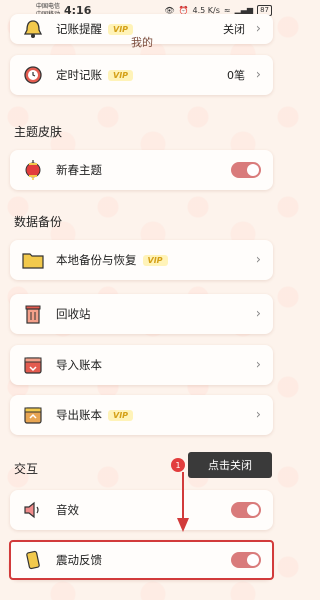 Image resolution: width=320 pixels, height=600 pixels. What do you see at coordinates (33, 170) in the screenshot?
I see `lantern-icon` at bounding box center [33, 170].